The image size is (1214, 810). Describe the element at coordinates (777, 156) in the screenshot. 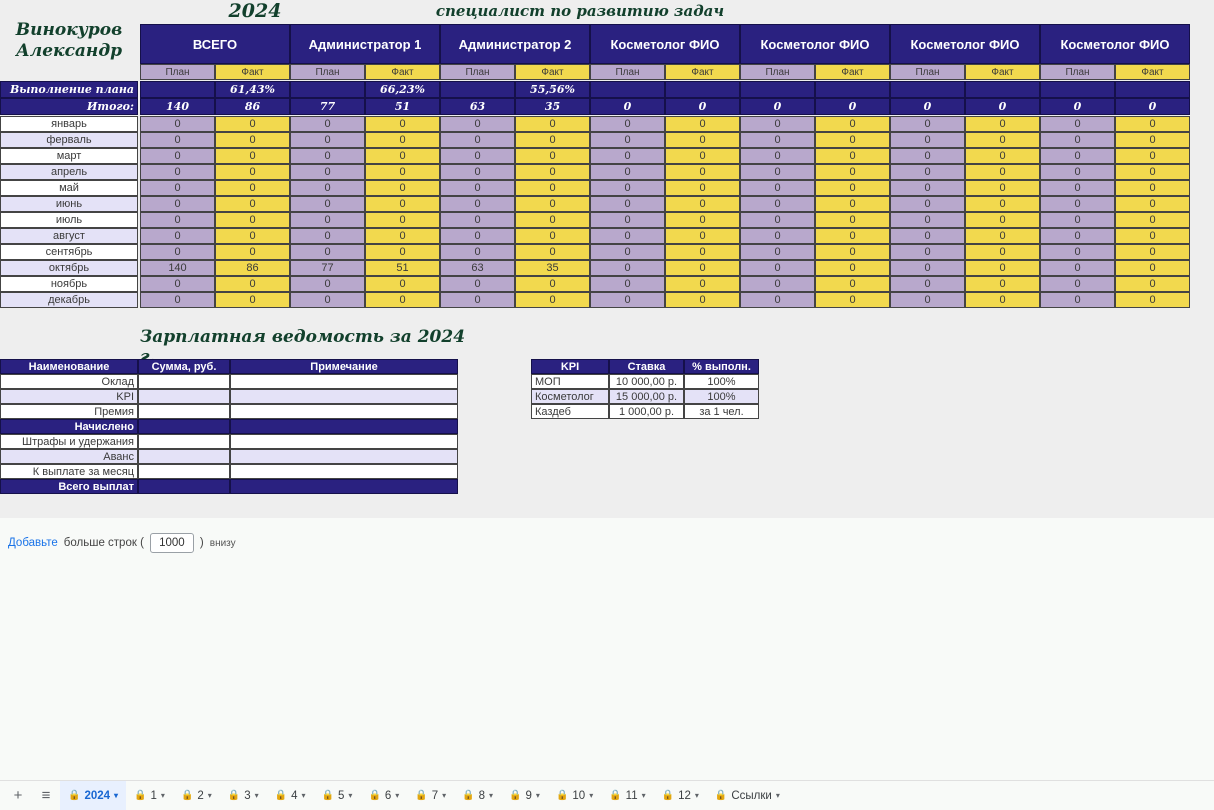

I see `month-value-2-8: 0` at that location.